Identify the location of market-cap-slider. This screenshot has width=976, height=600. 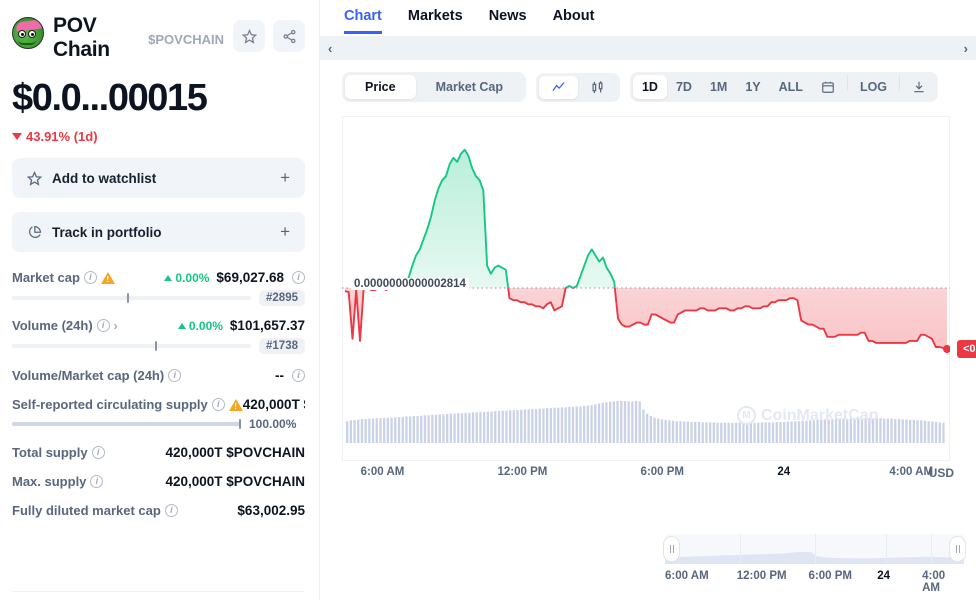
(132, 298).